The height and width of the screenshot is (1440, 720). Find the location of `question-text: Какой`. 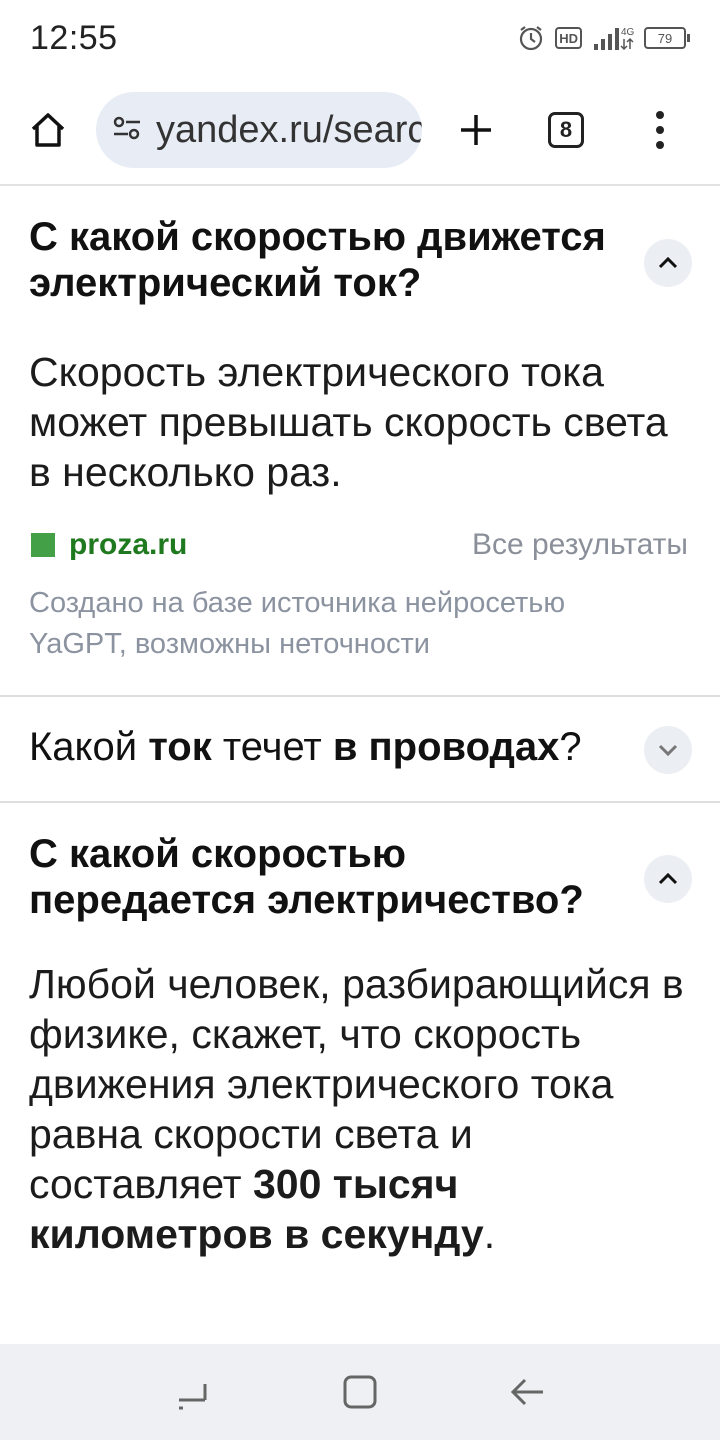

question-text: Какой is located at coordinates (89, 747).